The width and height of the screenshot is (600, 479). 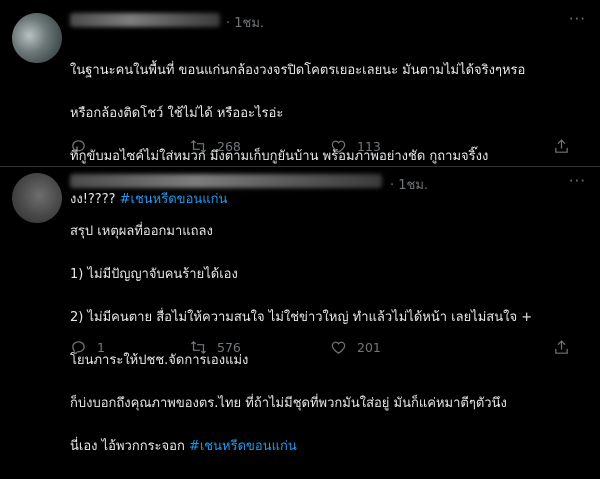 I want to click on like-button: 201, so click(x=390, y=347).